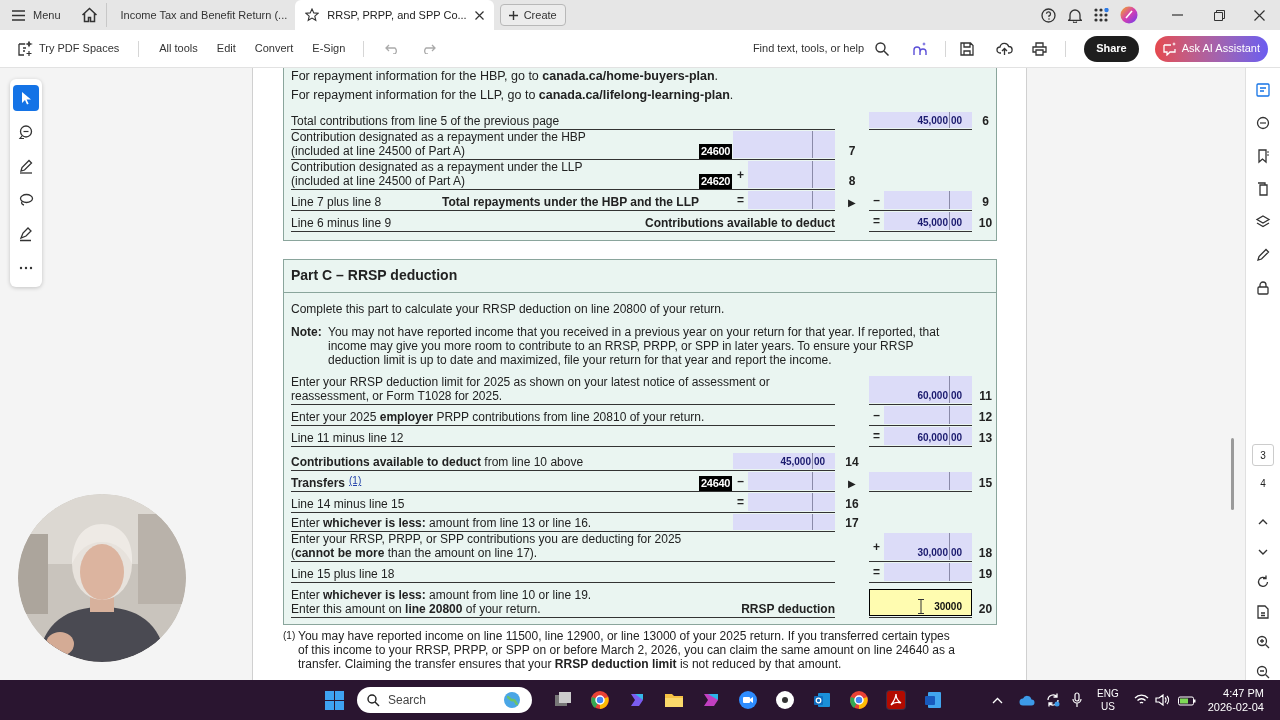  What do you see at coordinates (1075, 15) in the screenshot?
I see `notification-bell-icon` at bounding box center [1075, 15].